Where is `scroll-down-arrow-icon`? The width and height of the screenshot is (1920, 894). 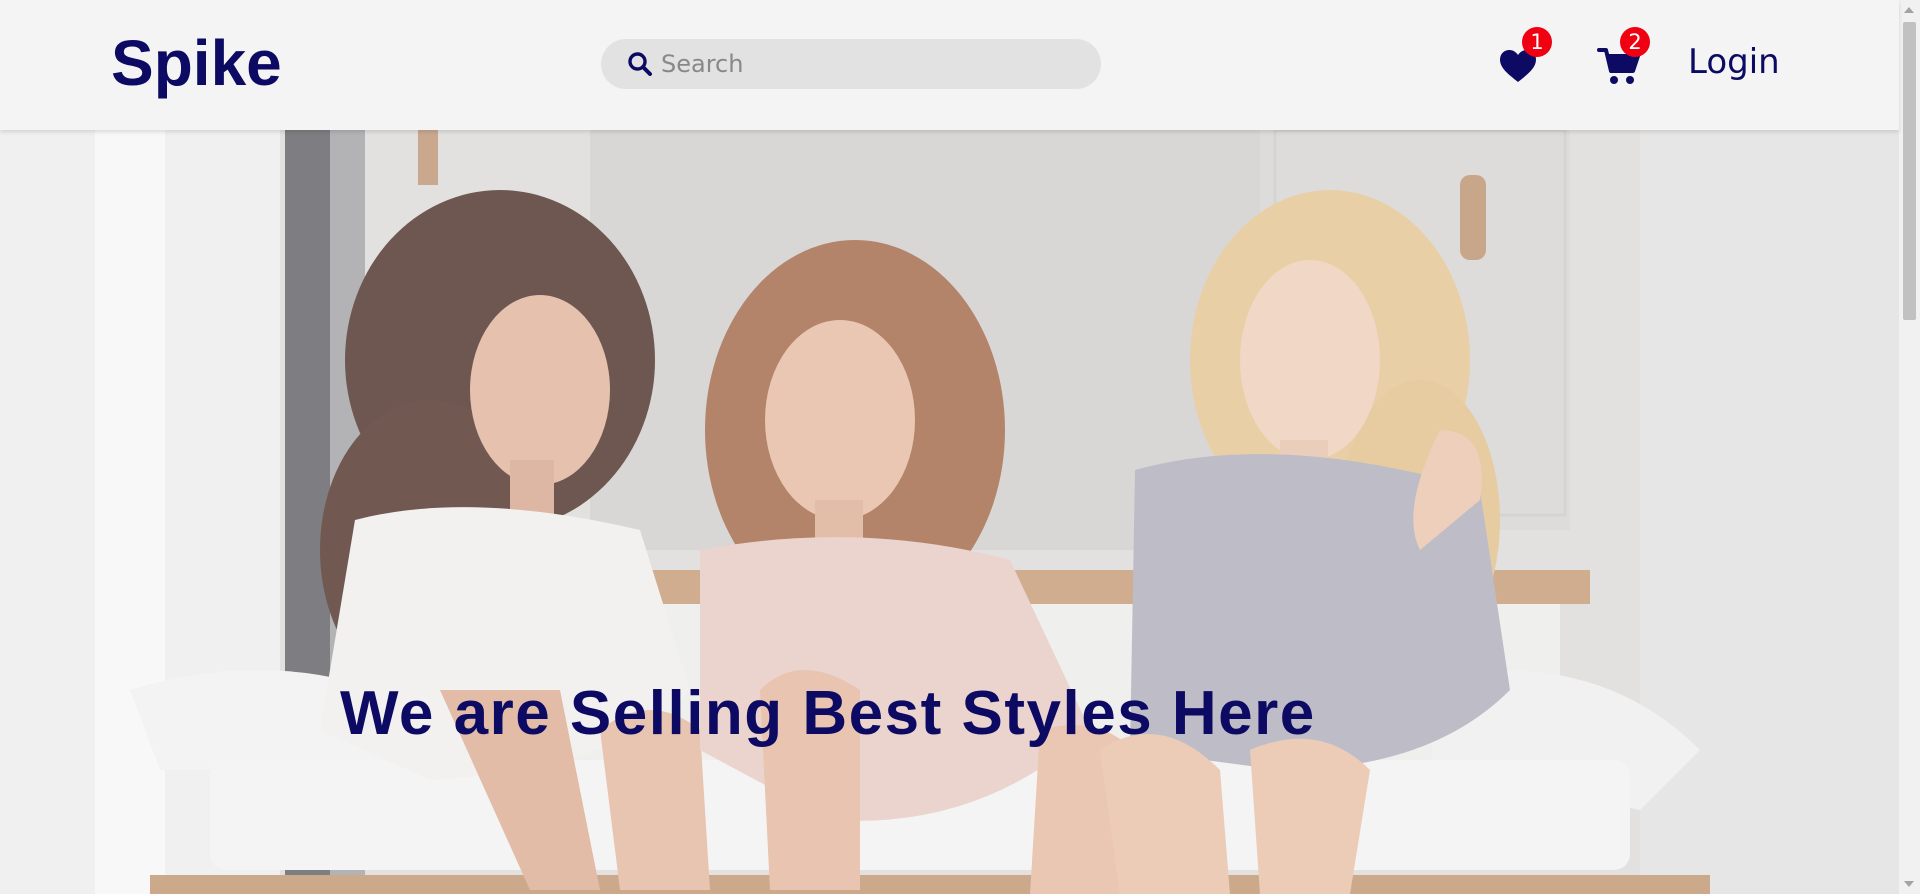 scroll-down-arrow-icon is located at coordinates (1909, 884).